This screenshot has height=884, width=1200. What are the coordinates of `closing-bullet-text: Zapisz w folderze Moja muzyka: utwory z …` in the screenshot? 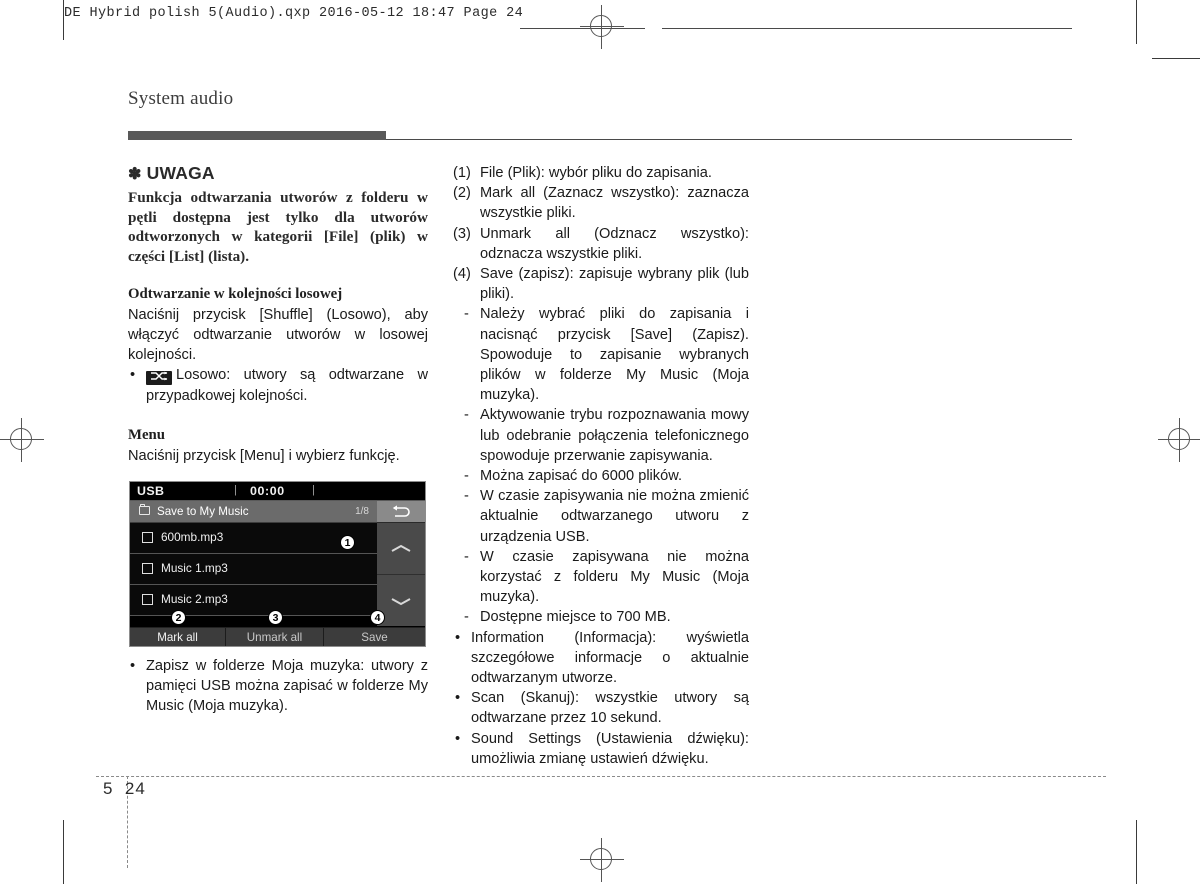 It's located at (287, 686).